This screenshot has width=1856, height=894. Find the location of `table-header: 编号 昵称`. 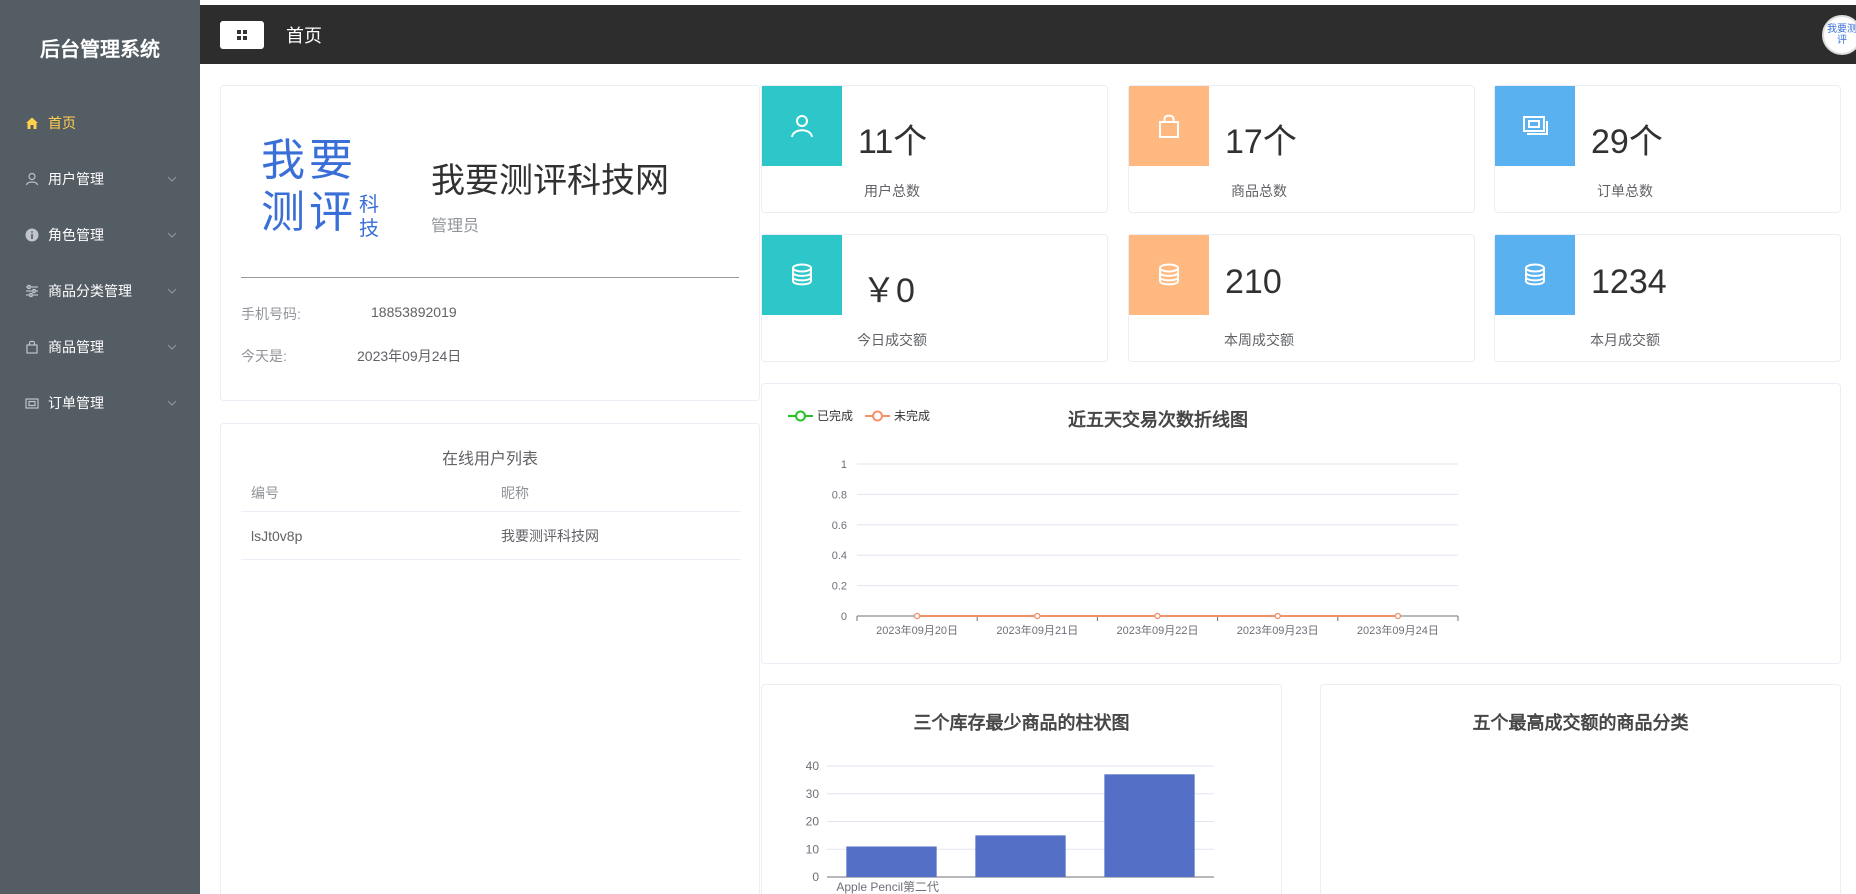

table-header: 编号 昵称 is located at coordinates (491, 493).